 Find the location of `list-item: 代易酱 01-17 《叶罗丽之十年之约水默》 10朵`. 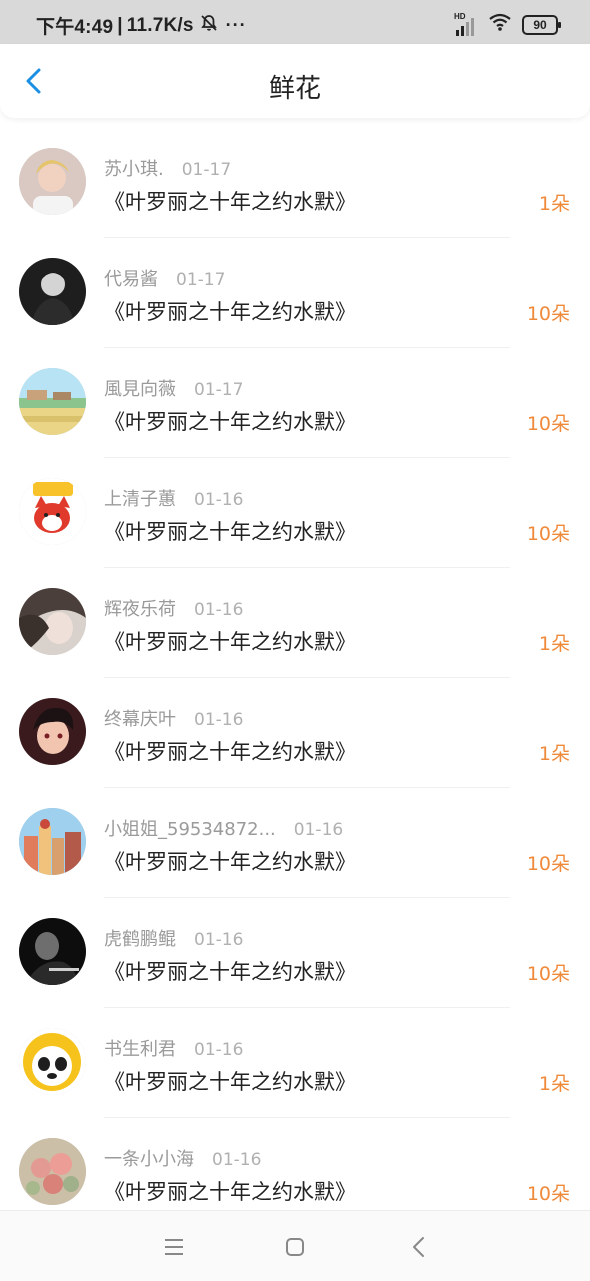

list-item: 代易酱 01-17 《叶罗丽之十年之约水默》 10朵 is located at coordinates (295, 293).